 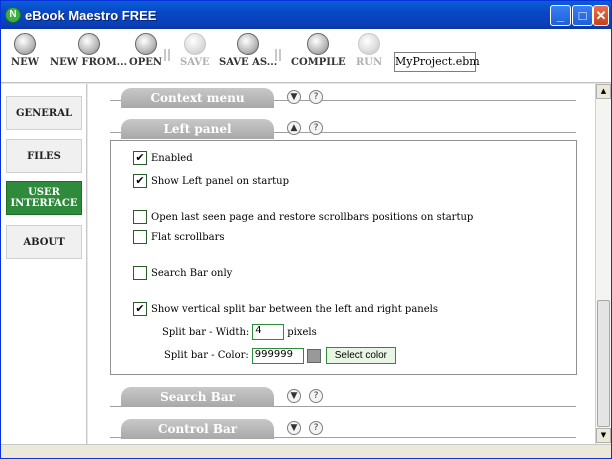 I want to click on flat-scrollbars-checkbox, so click(x=140, y=237).